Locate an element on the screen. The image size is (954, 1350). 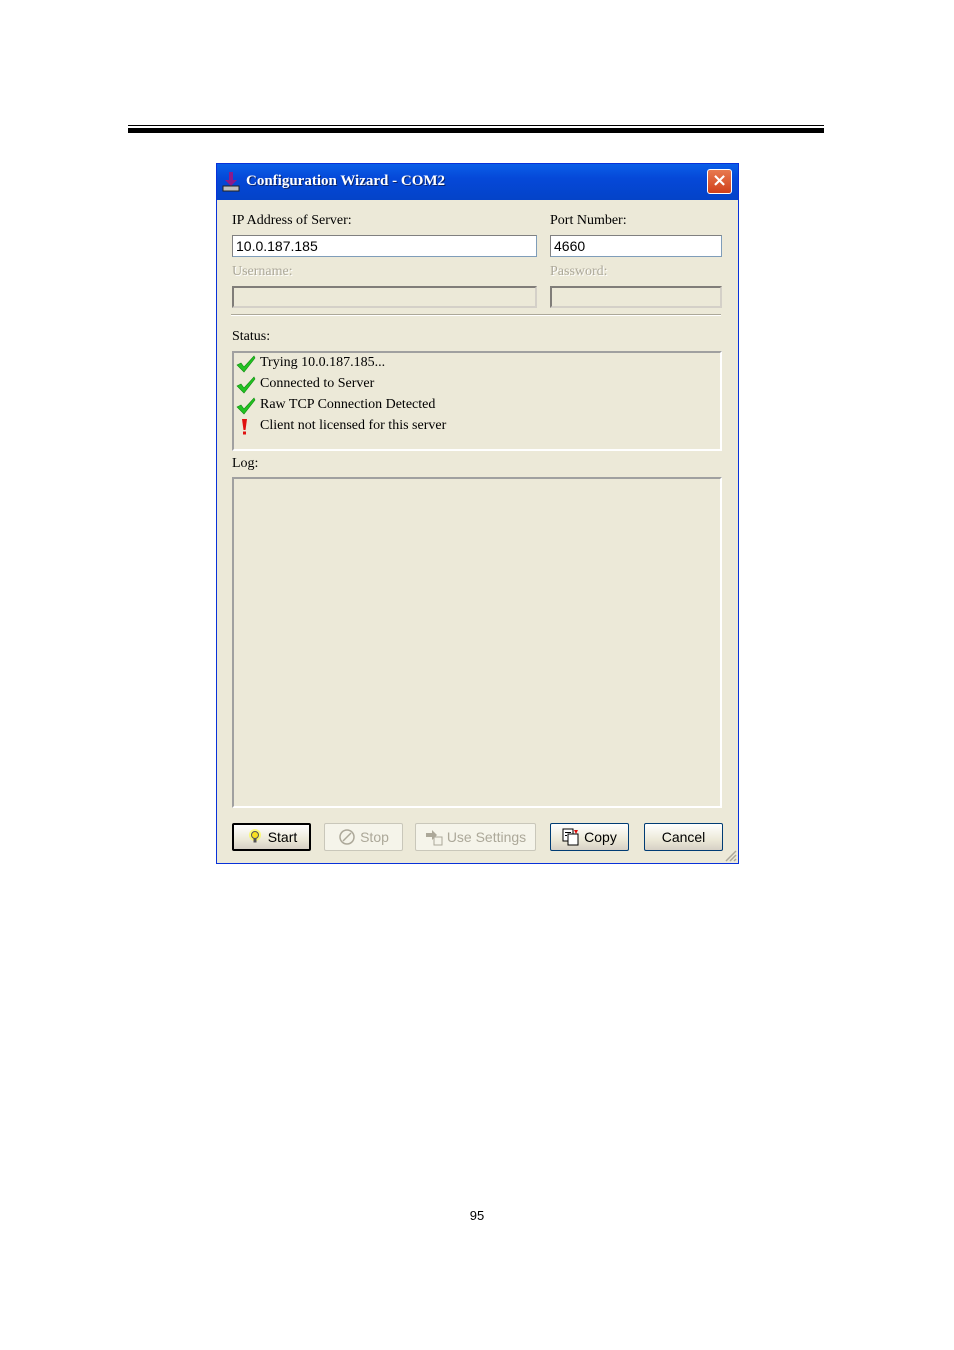
separator is located at coordinates (476, 315).